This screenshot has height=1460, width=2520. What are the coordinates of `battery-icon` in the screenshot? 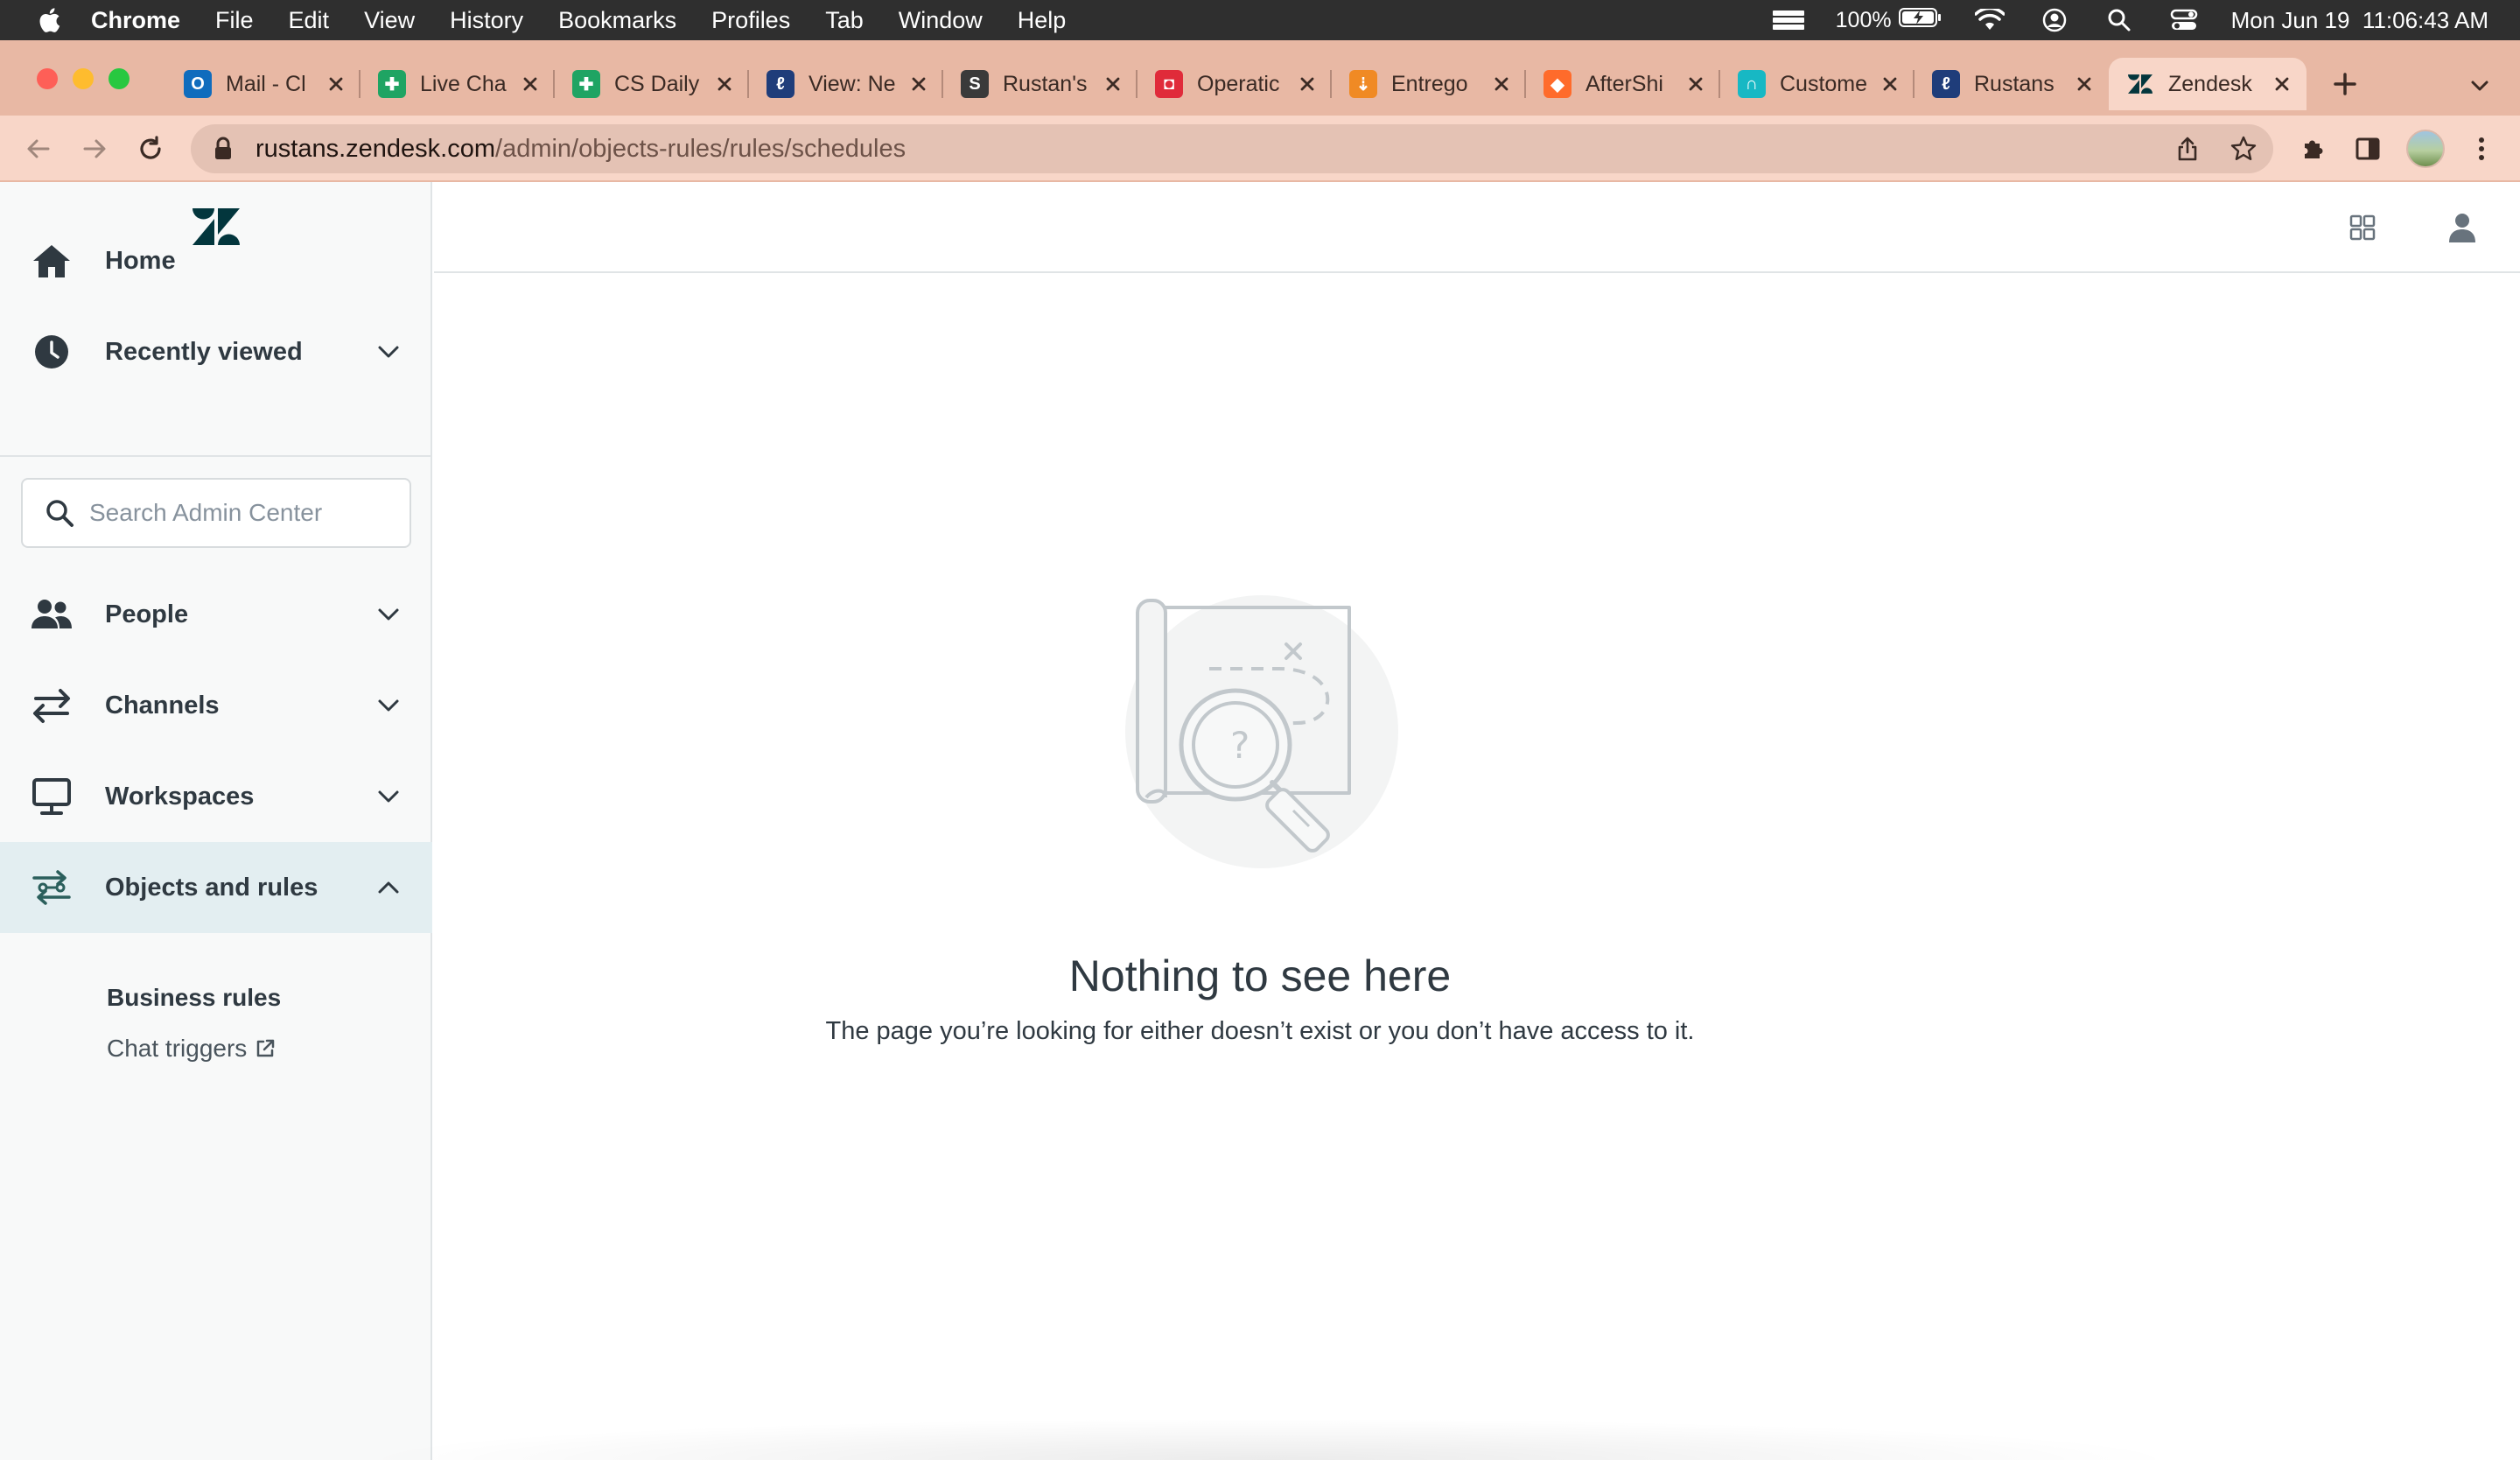 It's located at (1920, 20).